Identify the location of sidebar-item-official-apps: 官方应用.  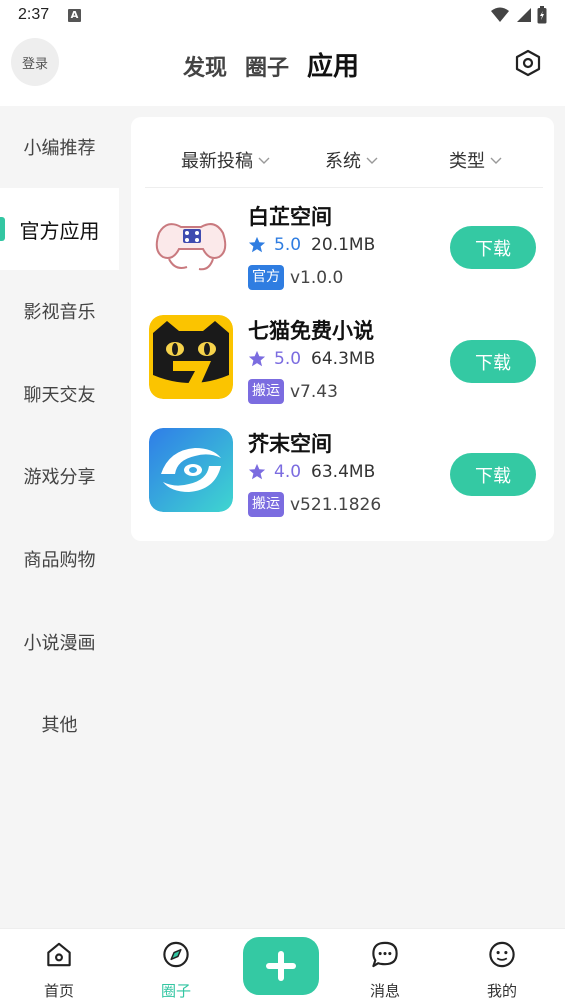
(59, 229).